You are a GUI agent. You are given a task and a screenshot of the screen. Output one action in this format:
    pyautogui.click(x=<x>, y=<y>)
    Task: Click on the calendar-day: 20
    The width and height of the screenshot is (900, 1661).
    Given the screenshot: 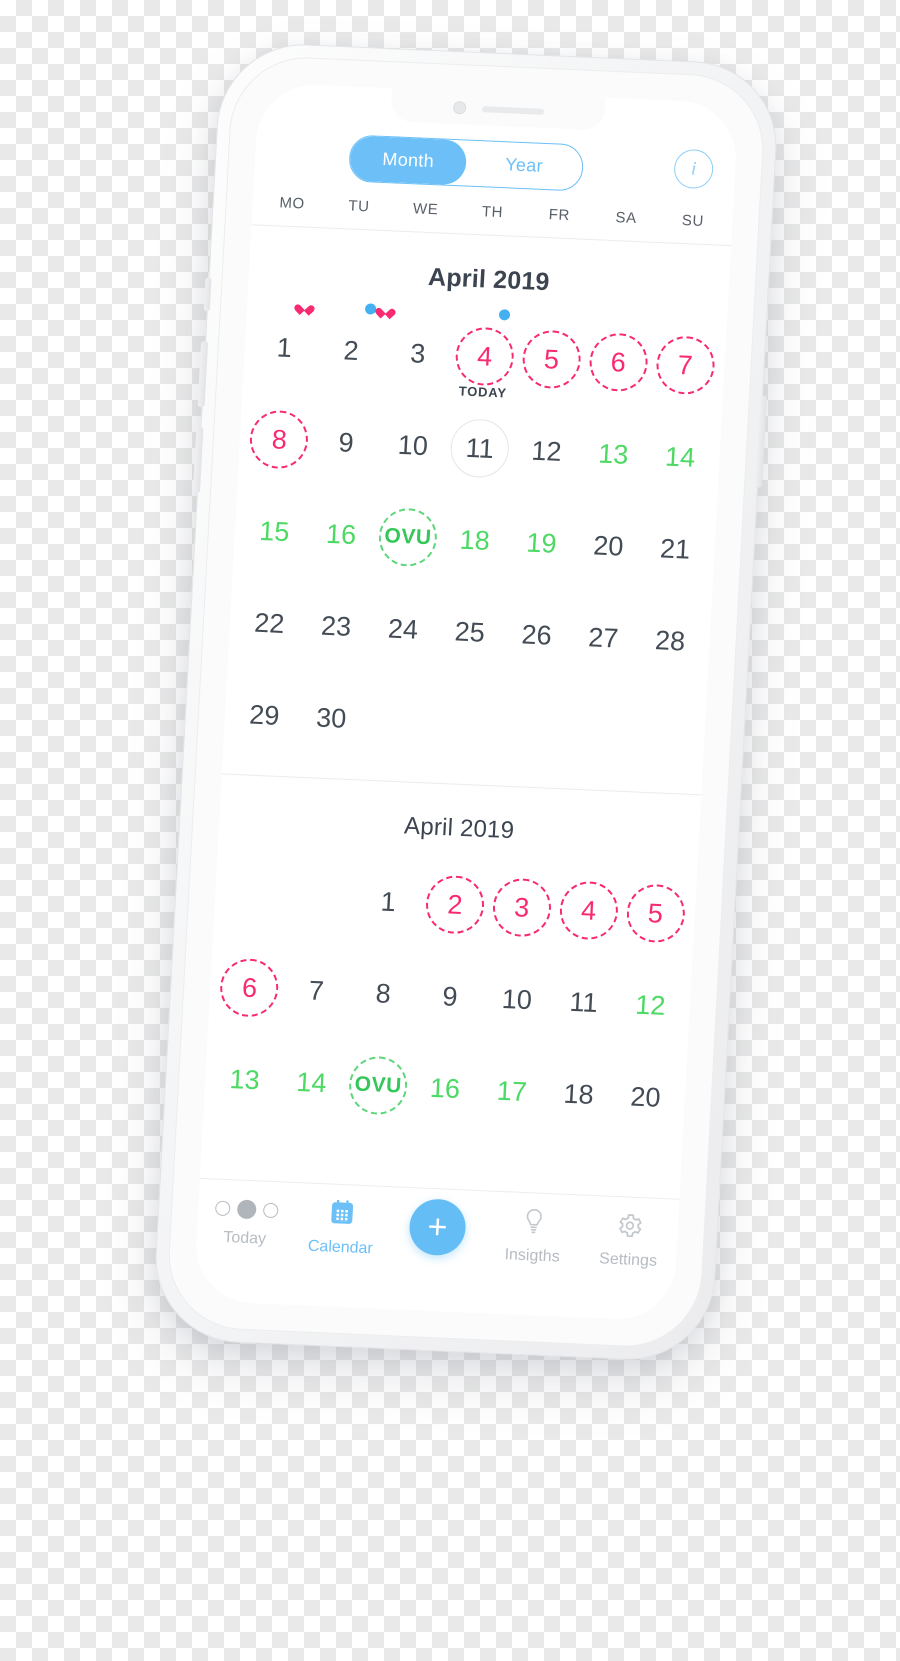 What is the action you would take?
    pyautogui.click(x=645, y=1097)
    